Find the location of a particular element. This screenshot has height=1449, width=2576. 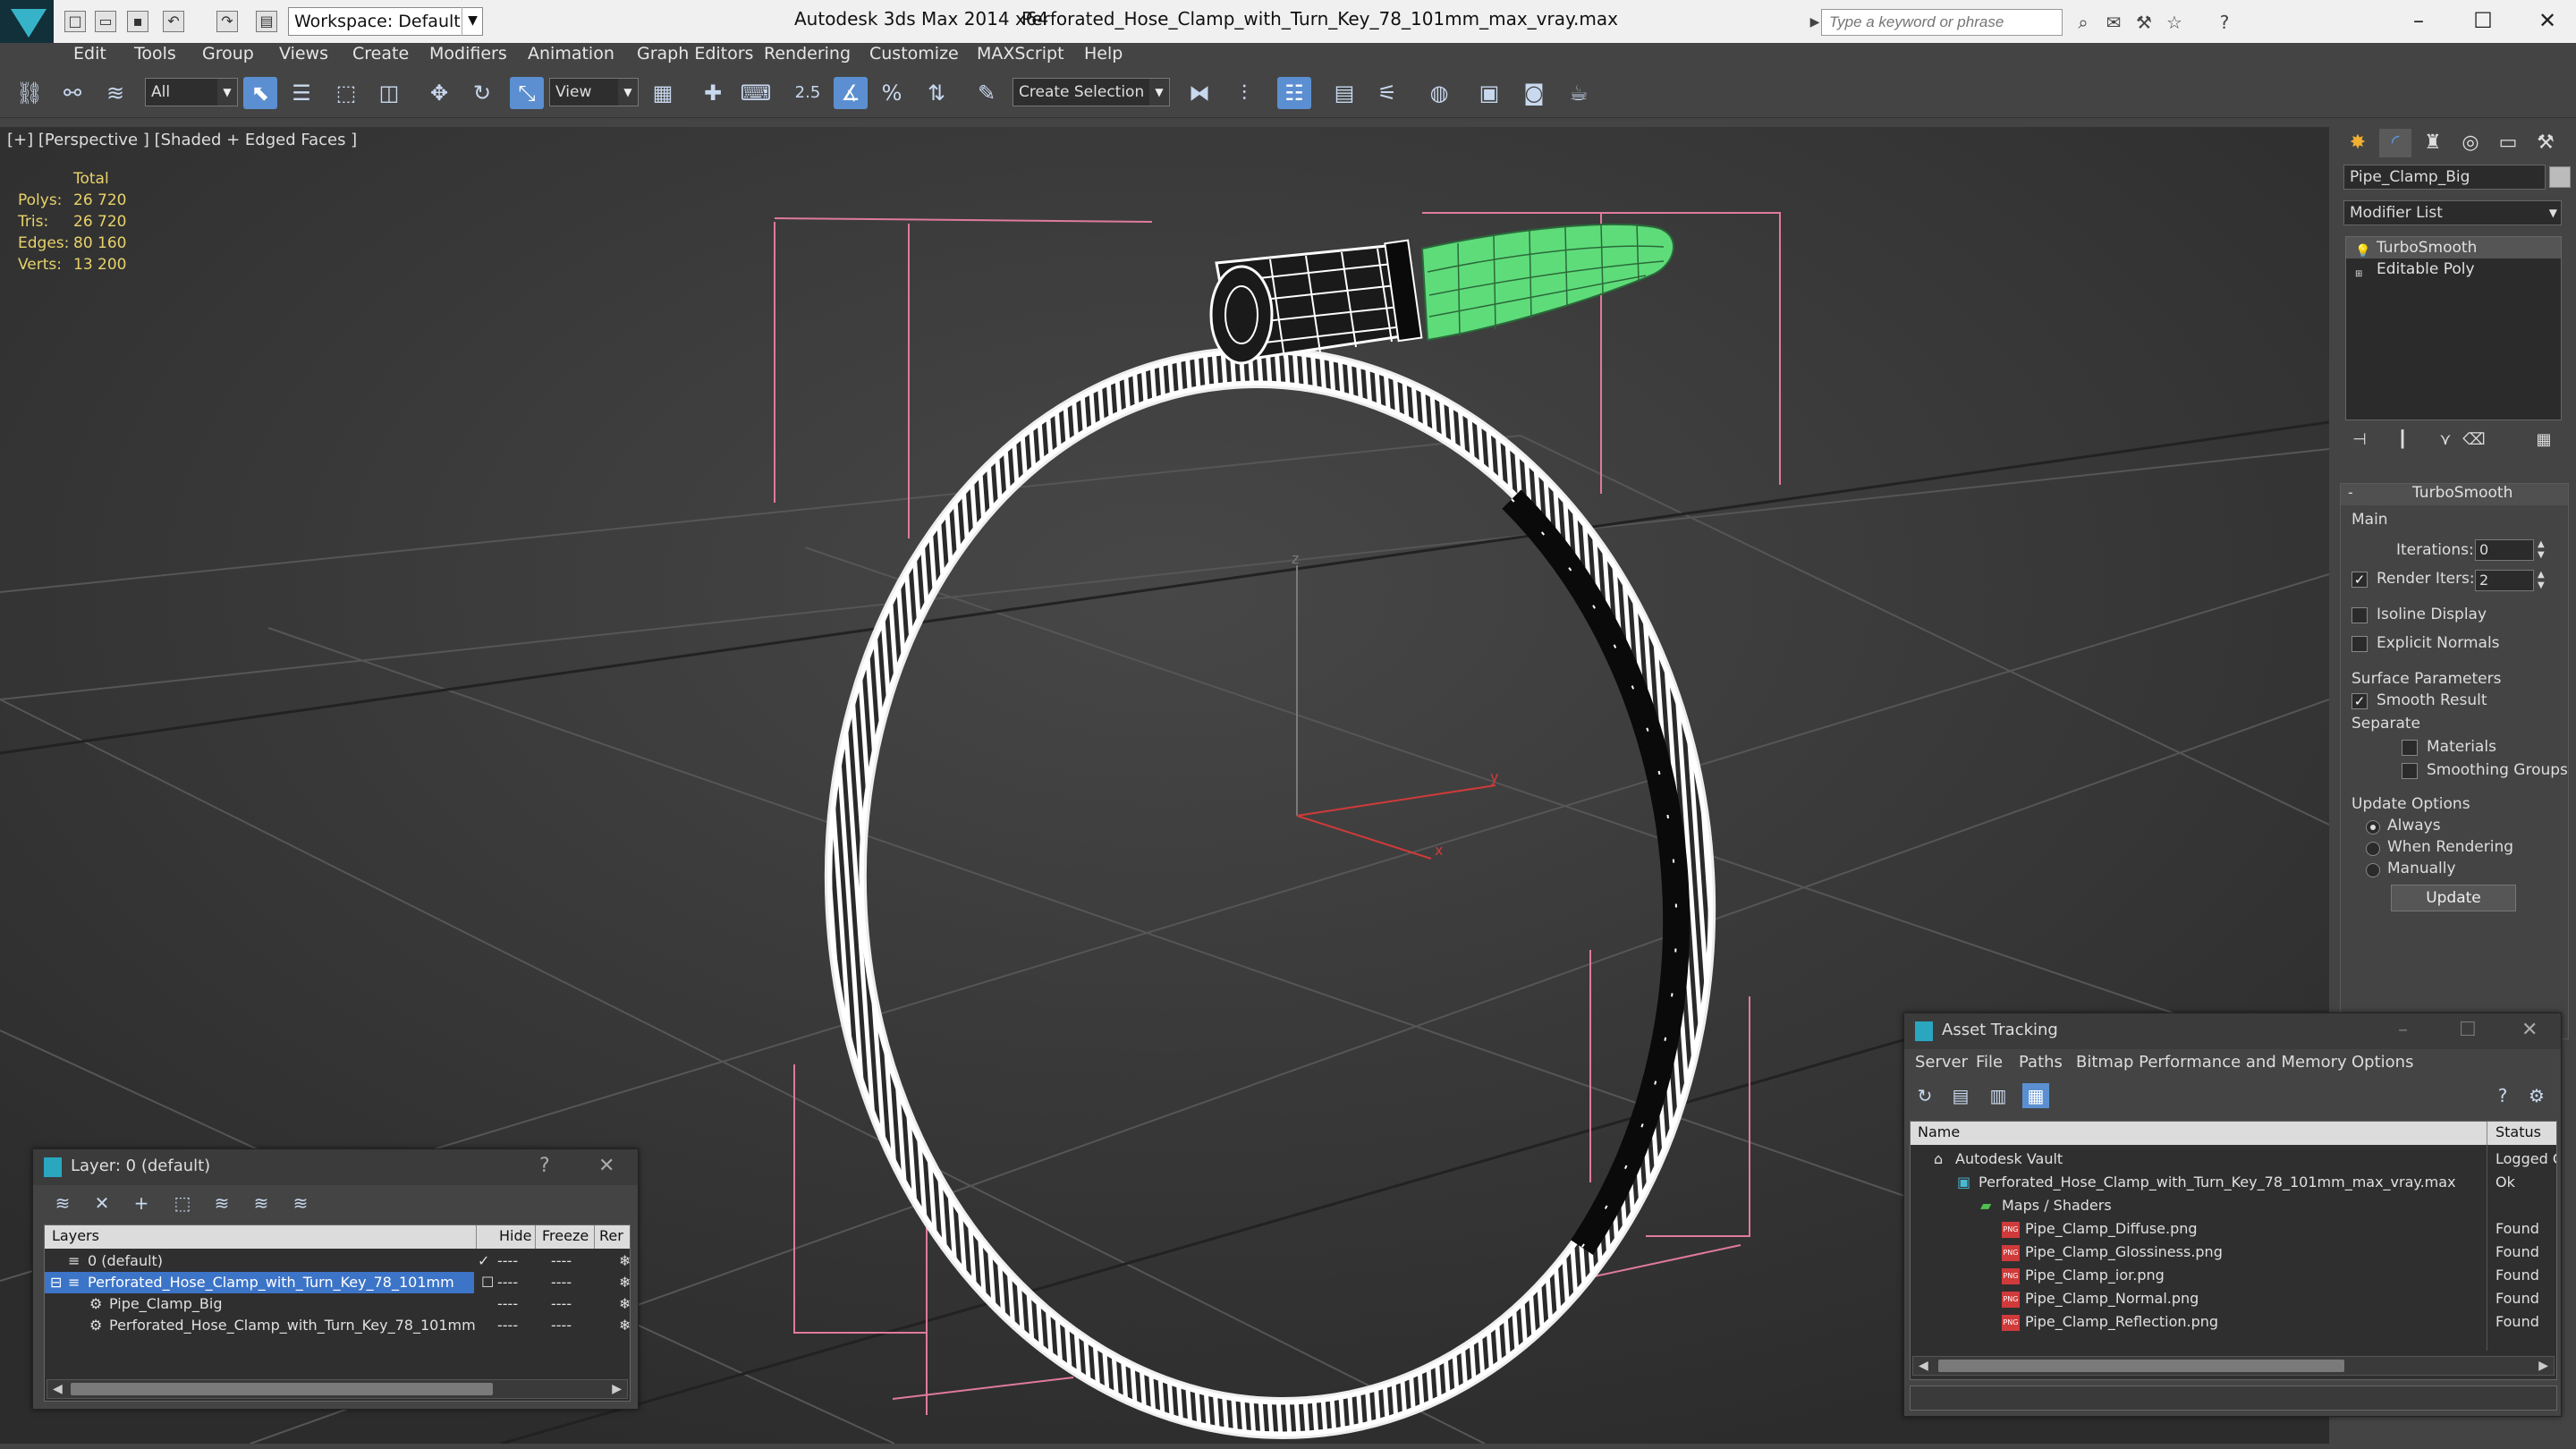

communication-center-icon: ✉ is located at coordinates (2113, 22).